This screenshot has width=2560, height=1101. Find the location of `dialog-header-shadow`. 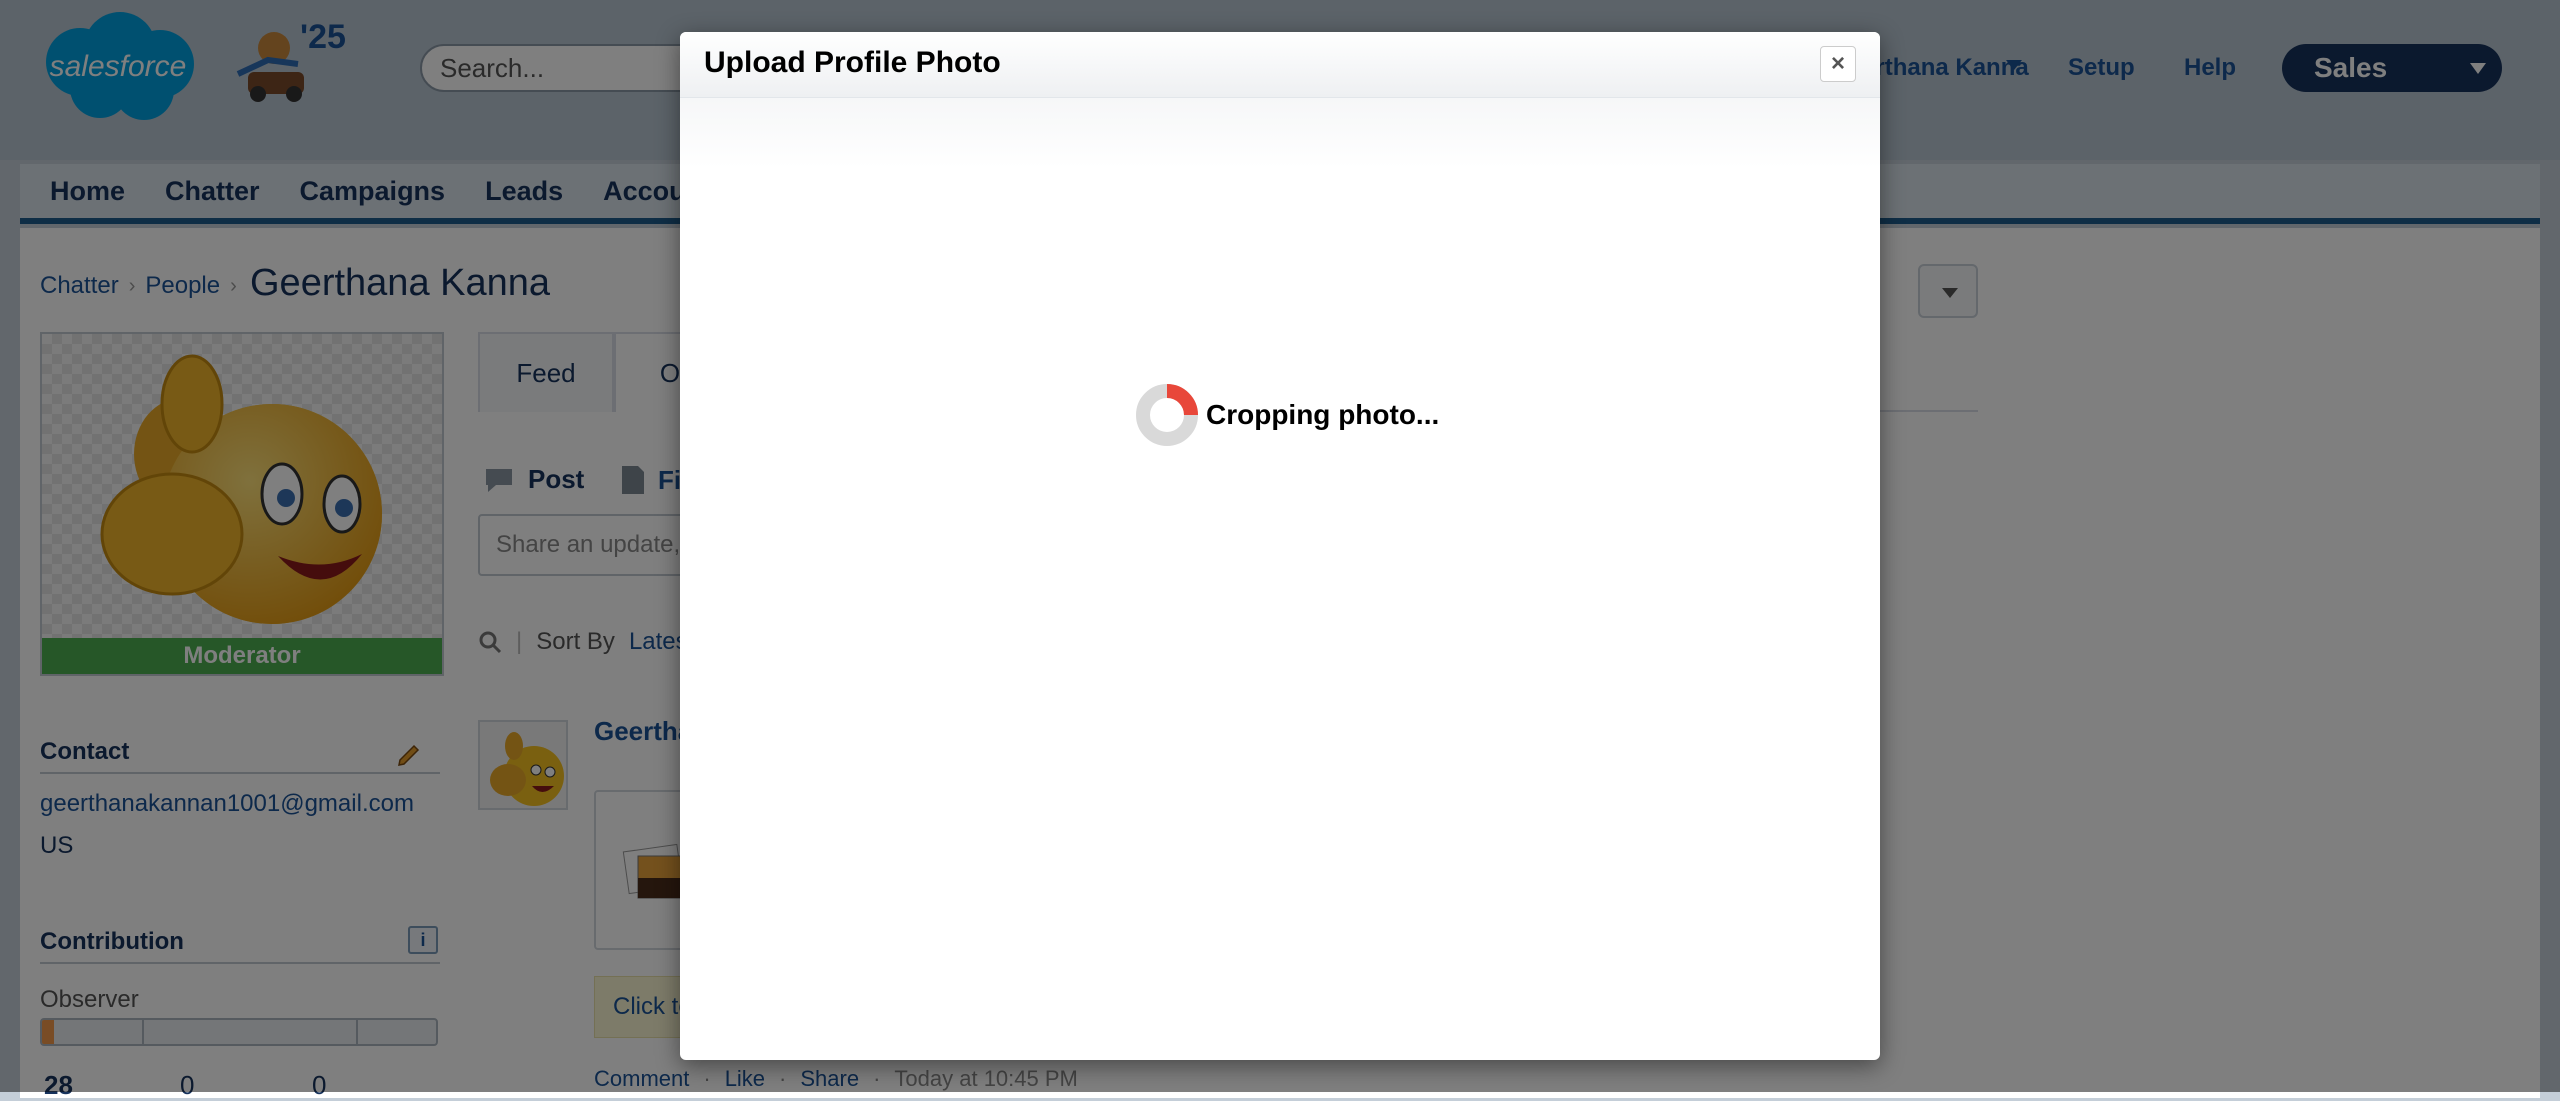

dialog-header-shadow is located at coordinates (1280, 133).